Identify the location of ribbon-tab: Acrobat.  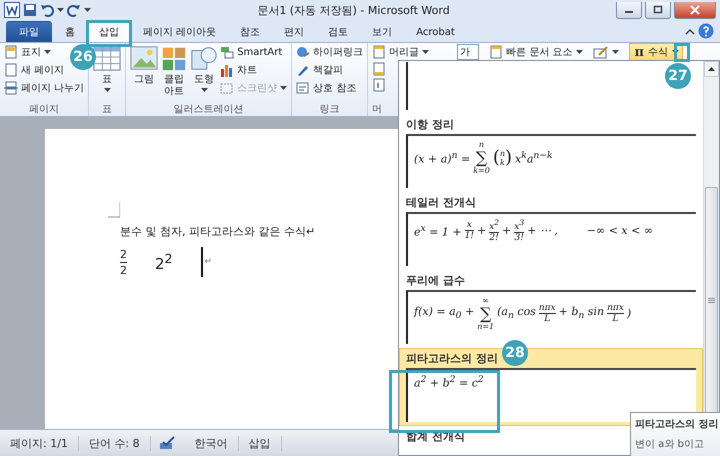
(435, 31).